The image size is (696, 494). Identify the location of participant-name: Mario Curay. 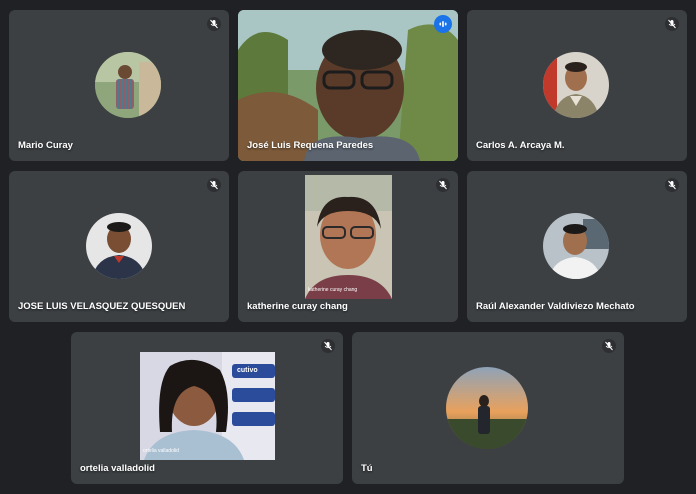
(45, 145).